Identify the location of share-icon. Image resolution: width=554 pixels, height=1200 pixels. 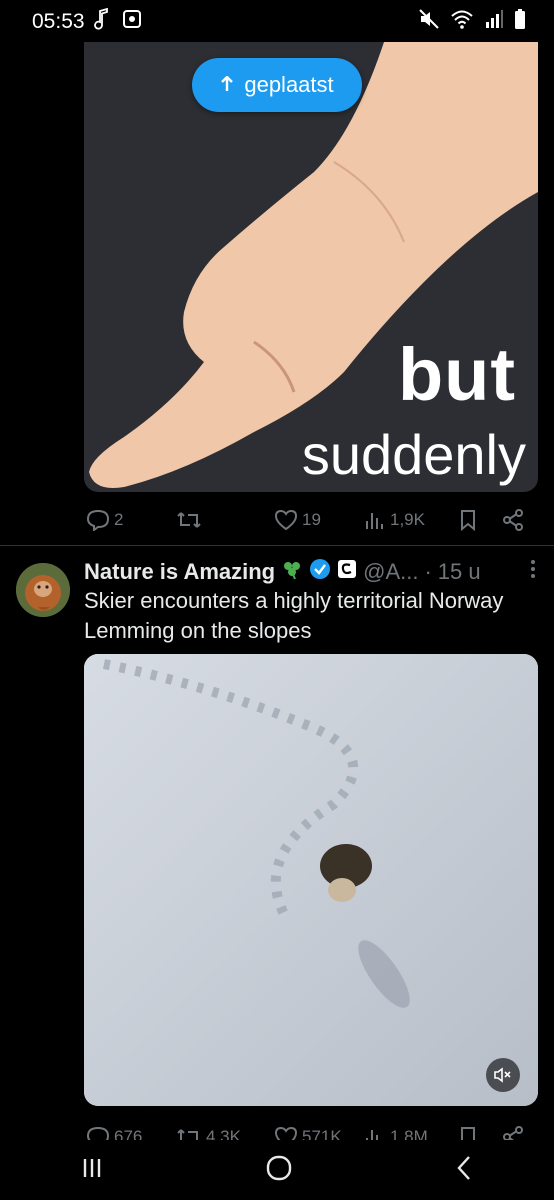
(513, 520).